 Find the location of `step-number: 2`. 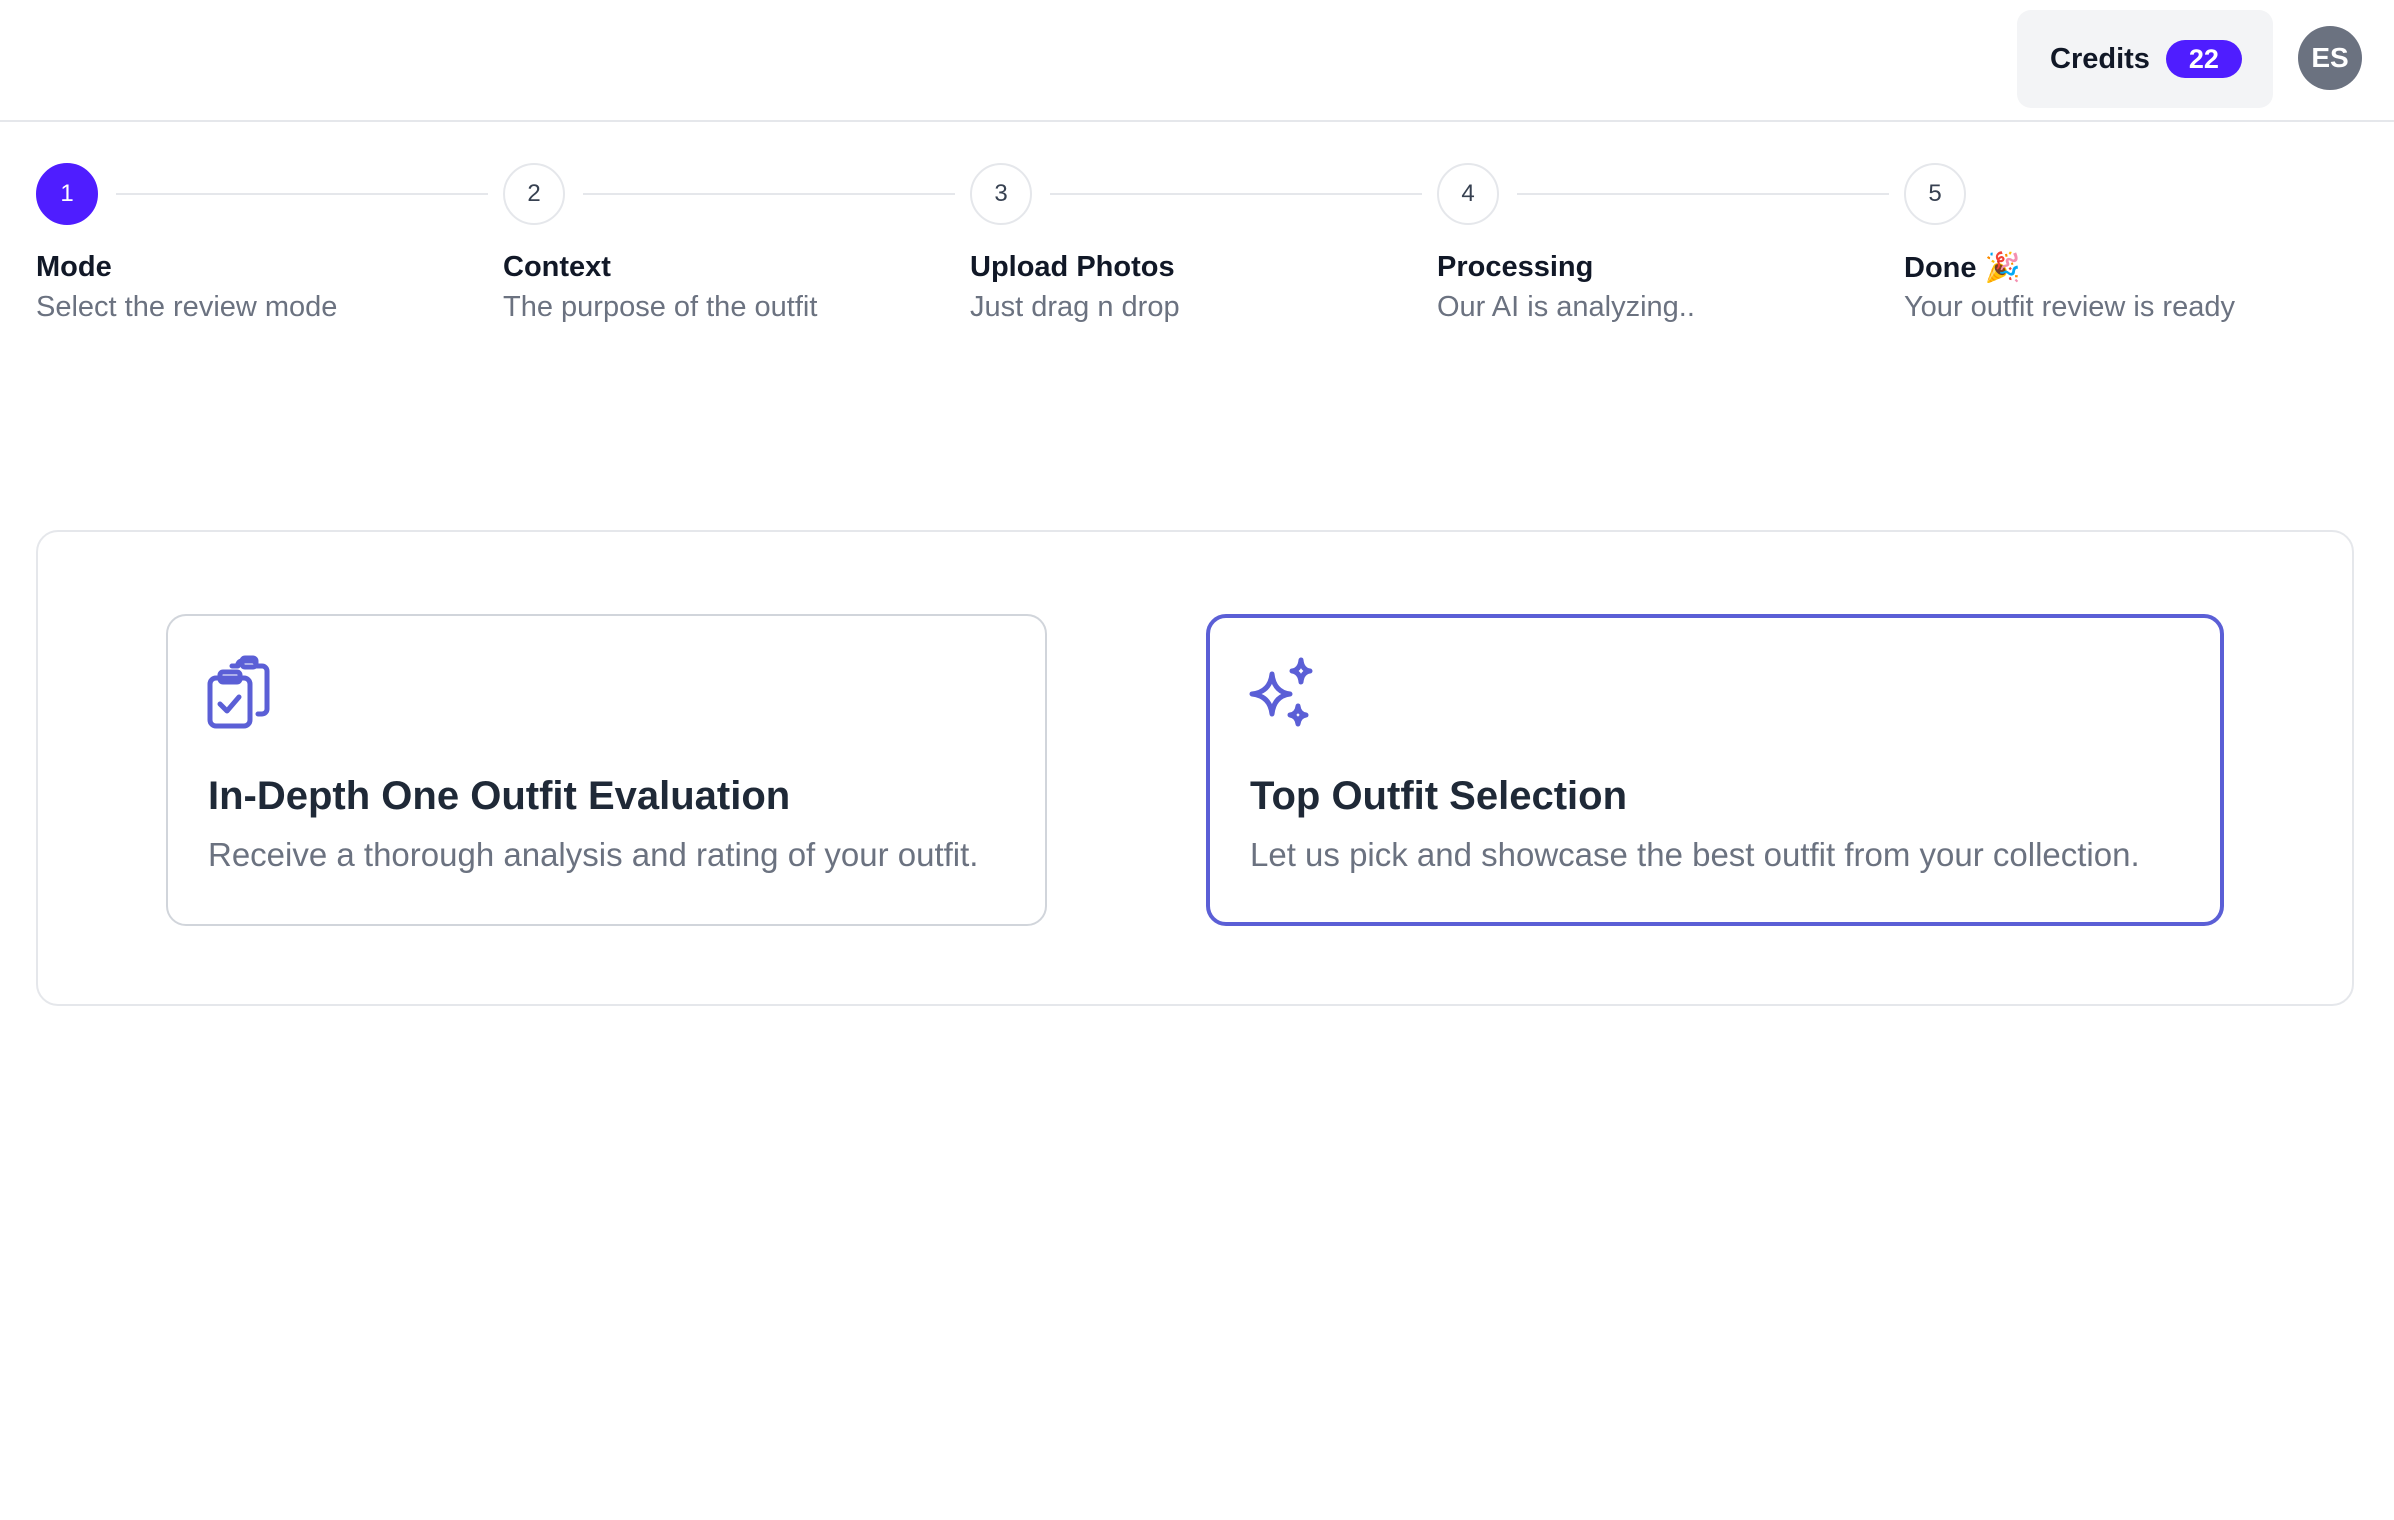

step-number: 2 is located at coordinates (534, 194).